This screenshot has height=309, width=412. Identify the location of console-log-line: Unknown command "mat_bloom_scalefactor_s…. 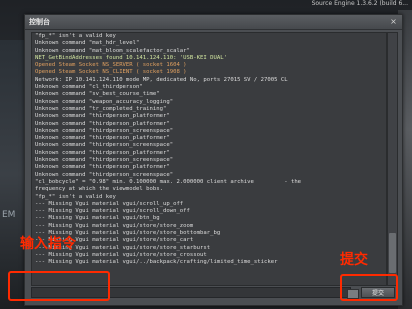
(112, 50).